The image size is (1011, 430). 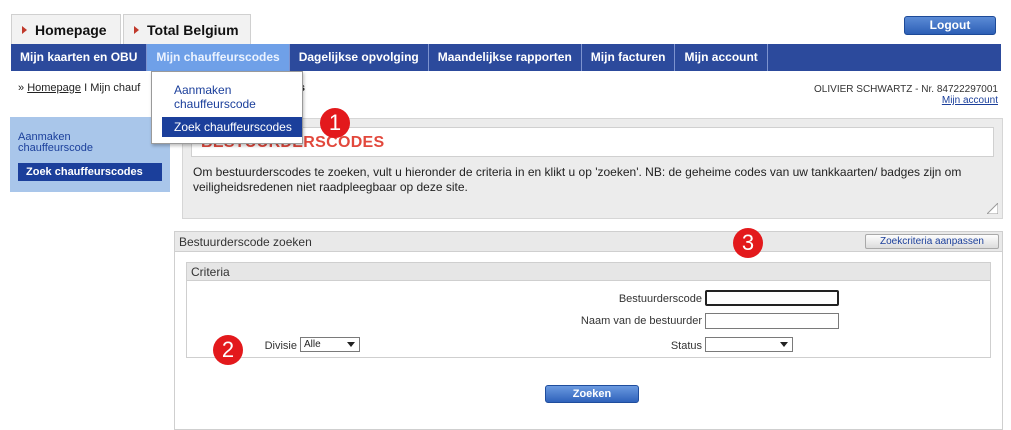 I want to click on tab-total-belgium-label: Total Belgium, so click(x=193, y=29).